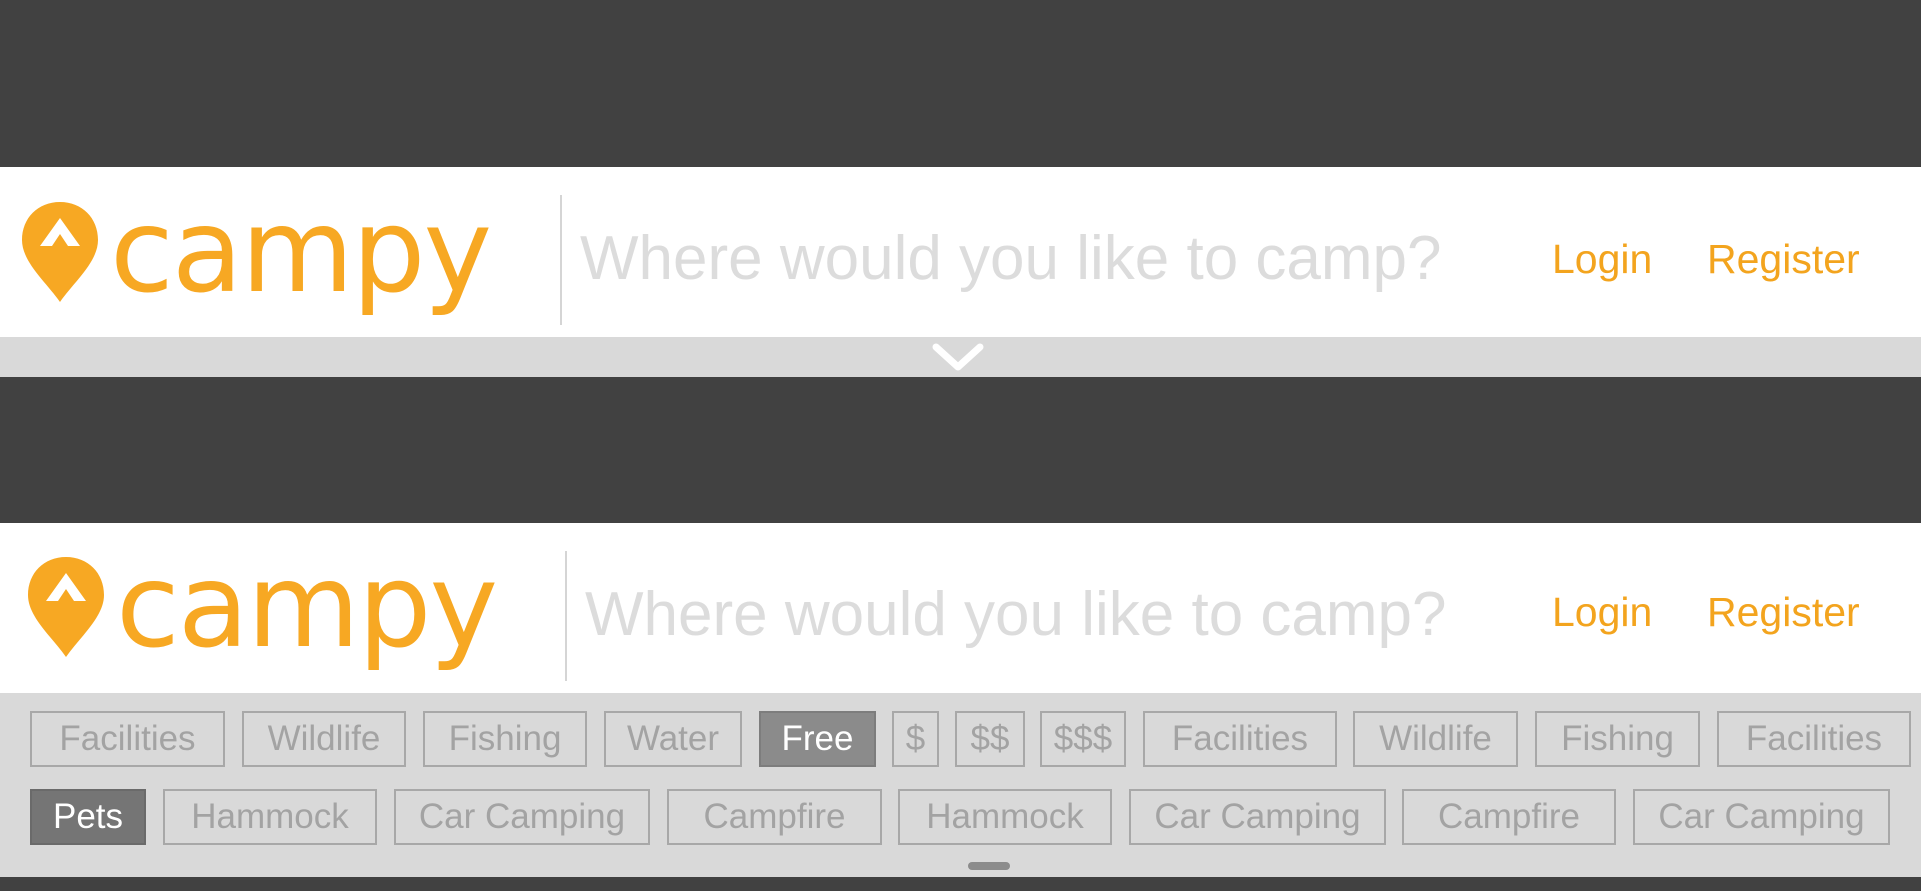 The width and height of the screenshot is (1921, 891). What do you see at coordinates (88, 817) in the screenshot?
I see `filter-chip-selected: Pets` at bounding box center [88, 817].